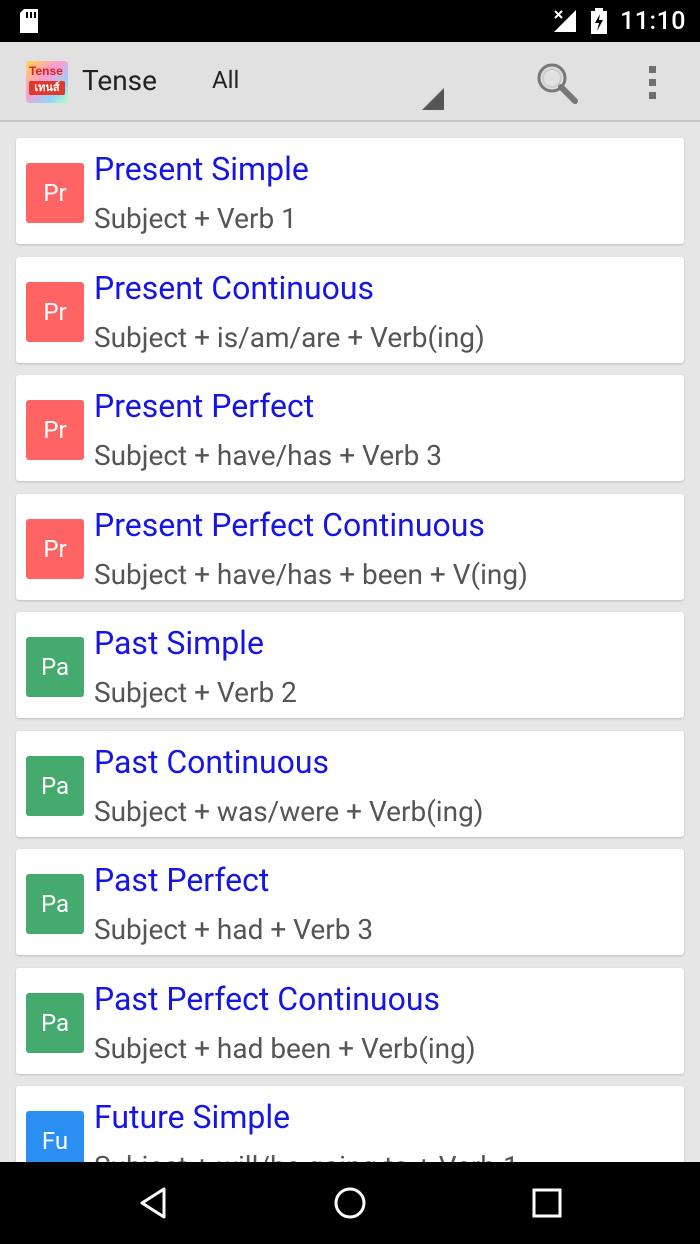 The image size is (700, 1244). I want to click on list-item: Pa Past Perfect Subject + had + Verb 3, so click(350, 902).